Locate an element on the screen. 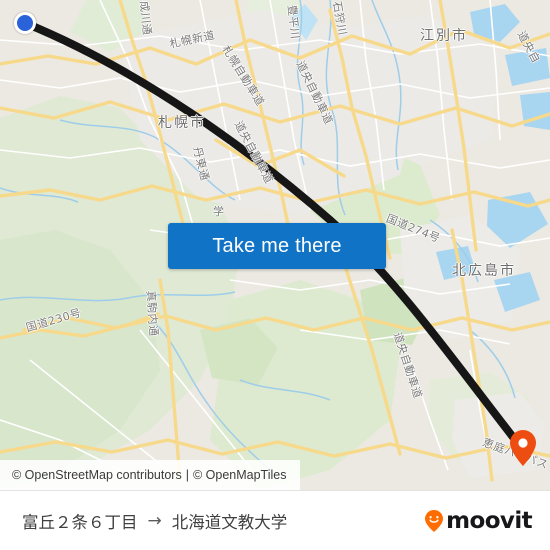 The image size is (550, 550). moovit-logo: moovit is located at coordinates (478, 520).